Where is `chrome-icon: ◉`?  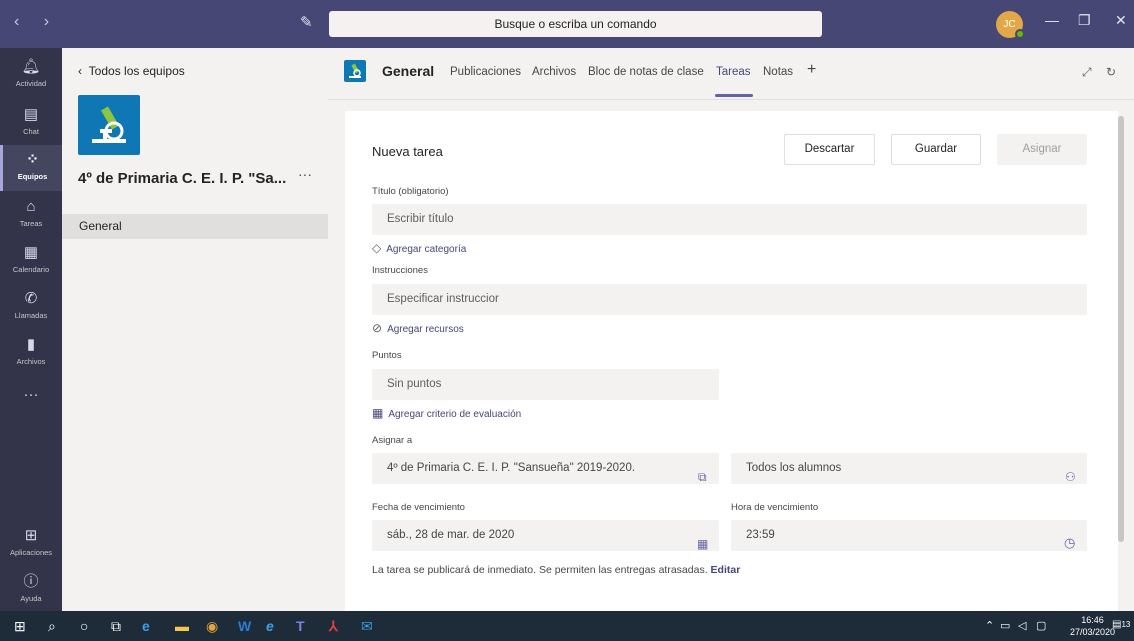
chrome-icon: ◉ is located at coordinates (212, 626).